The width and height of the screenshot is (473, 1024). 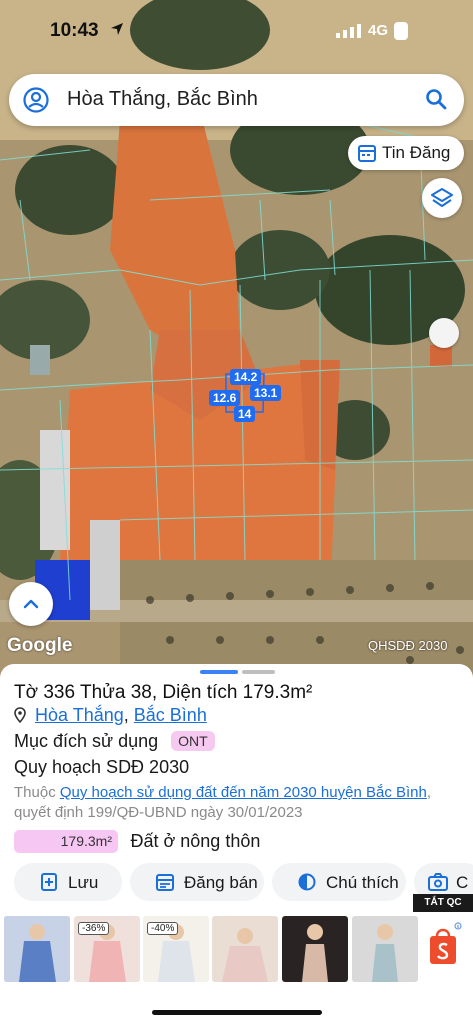 What do you see at coordinates (94, 928) in the screenshot?
I see `discount-badge: -36%` at bounding box center [94, 928].